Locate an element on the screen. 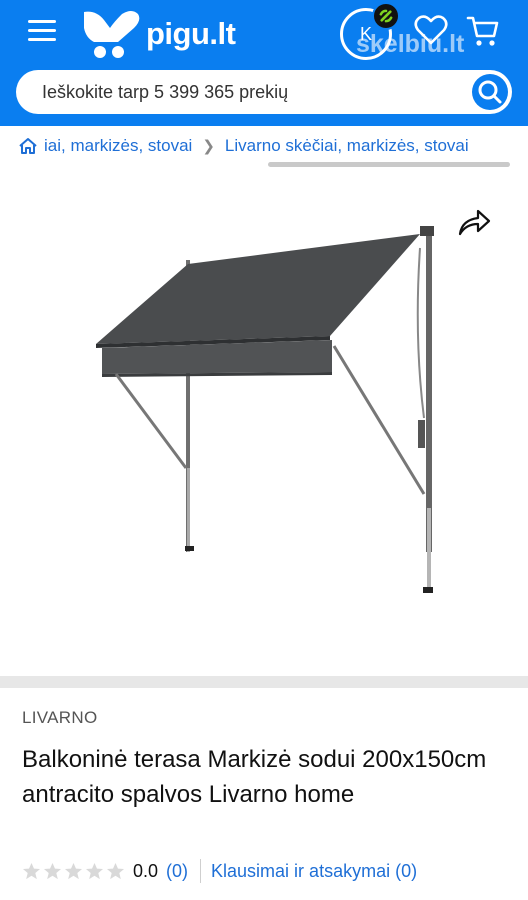 This screenshot has height=900, width=528. chevron-right-icon: ❯ is located at coordinates (208, 146).